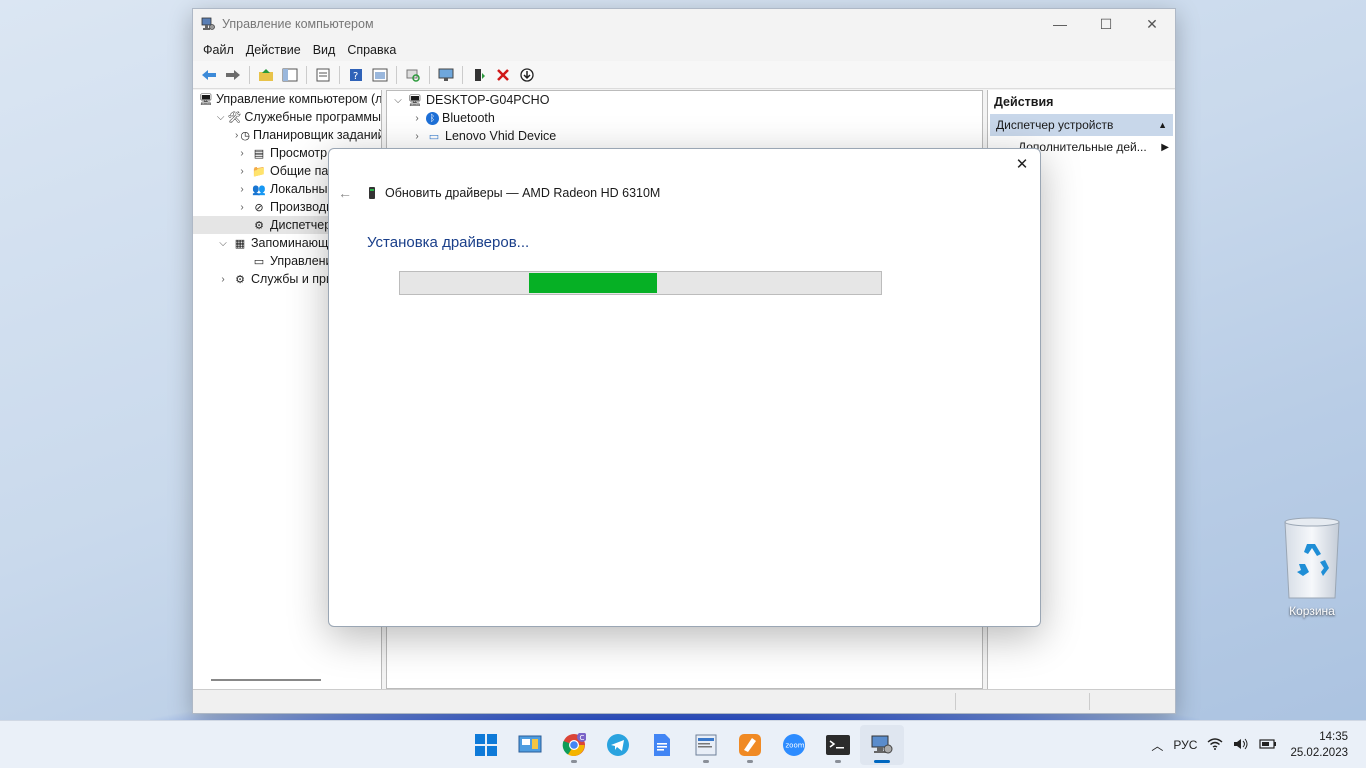 The width and height of the screenshot is (1366, 768). Describe the element at coordinates (618, 745) in the screenshot. I see `taskbar-telegram` at that location.